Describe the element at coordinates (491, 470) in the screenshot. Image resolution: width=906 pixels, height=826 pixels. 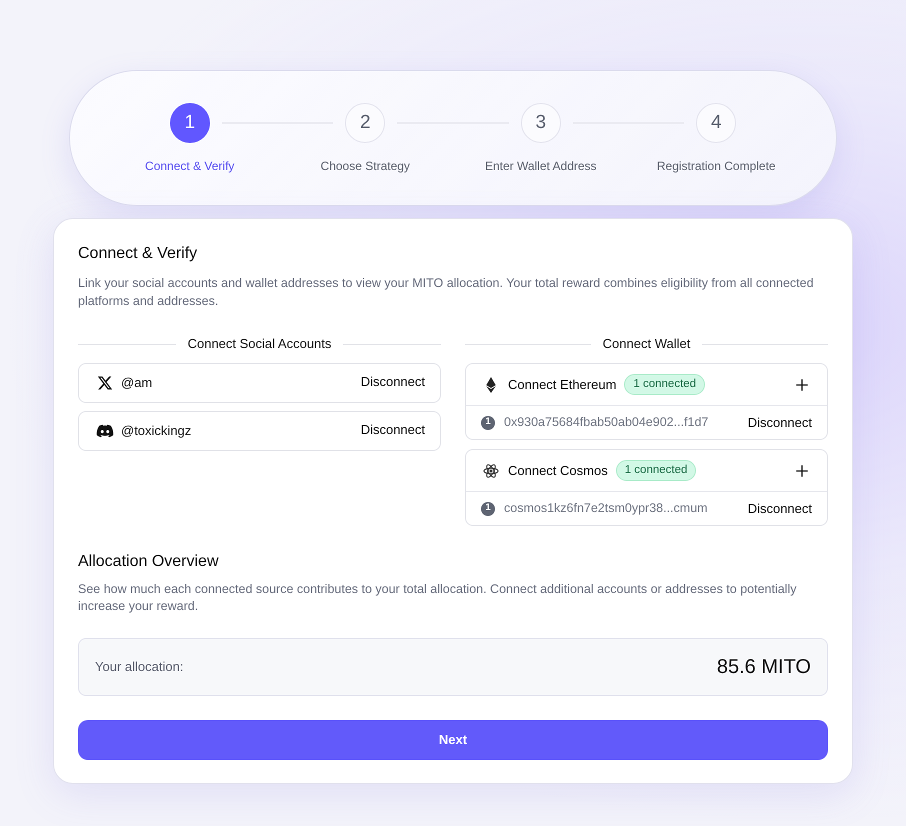
I see `atom-icon` at that location.